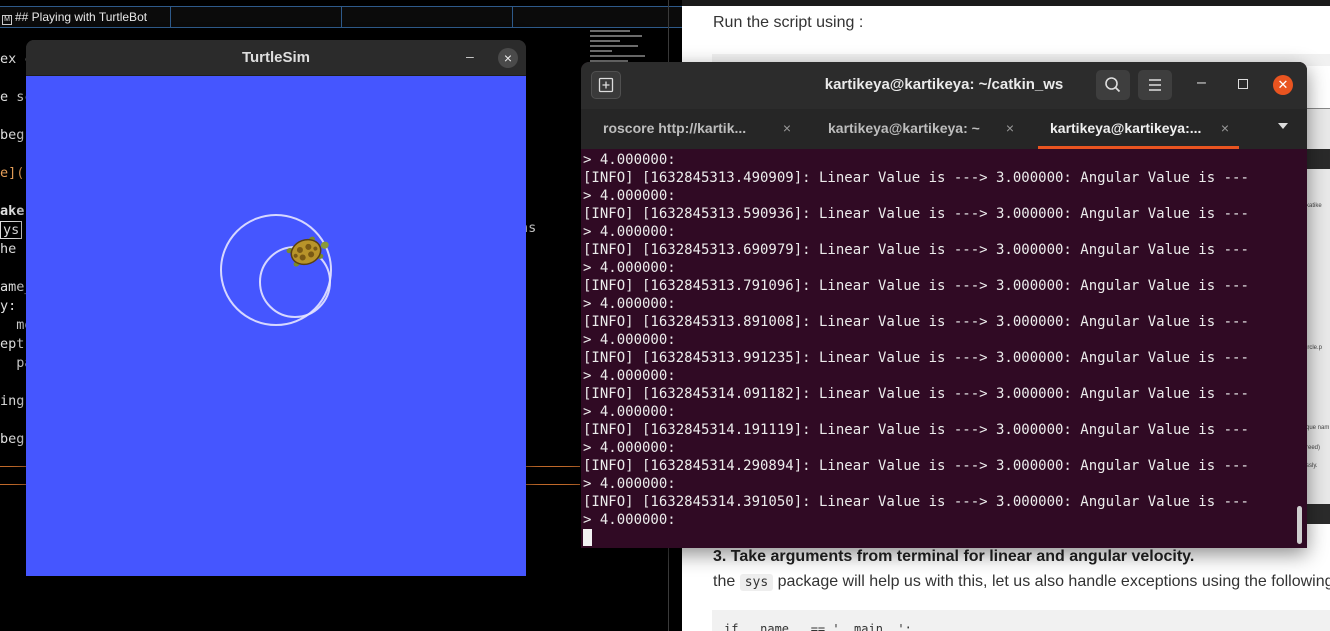 This screenshot has height=631, width=1330. Describe the element at coordinates (1313, 448) in the screenshot. I see `image-text: reed)` at that location.